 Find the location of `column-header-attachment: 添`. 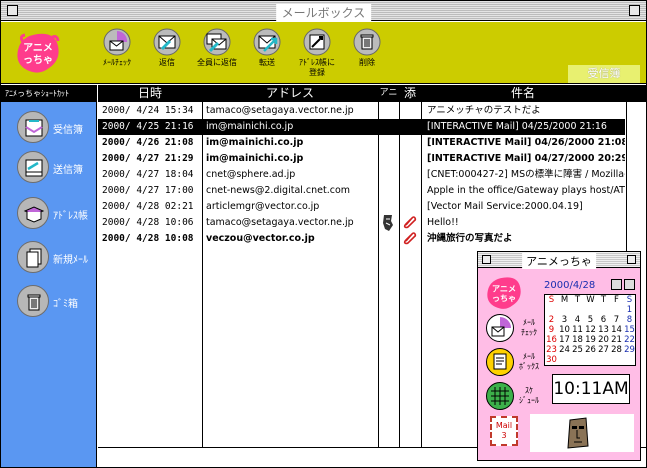

column-header-attachment: 添 is located at coordinates (410, 93).